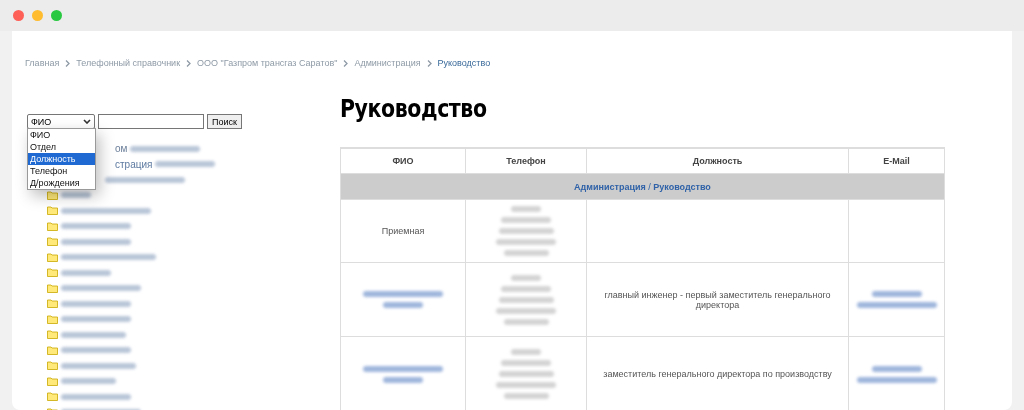 This screenshot has width=1024, height=410. What do you see at coordinates (526, 161) in the screenshot?
I see `column-header: Телефон` at bounding box center [526, 161].